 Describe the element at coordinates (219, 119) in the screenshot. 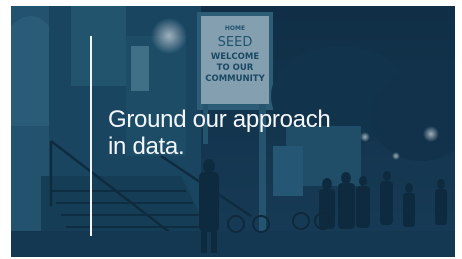

I see `headline-line-1: Ground our approach` at that location.